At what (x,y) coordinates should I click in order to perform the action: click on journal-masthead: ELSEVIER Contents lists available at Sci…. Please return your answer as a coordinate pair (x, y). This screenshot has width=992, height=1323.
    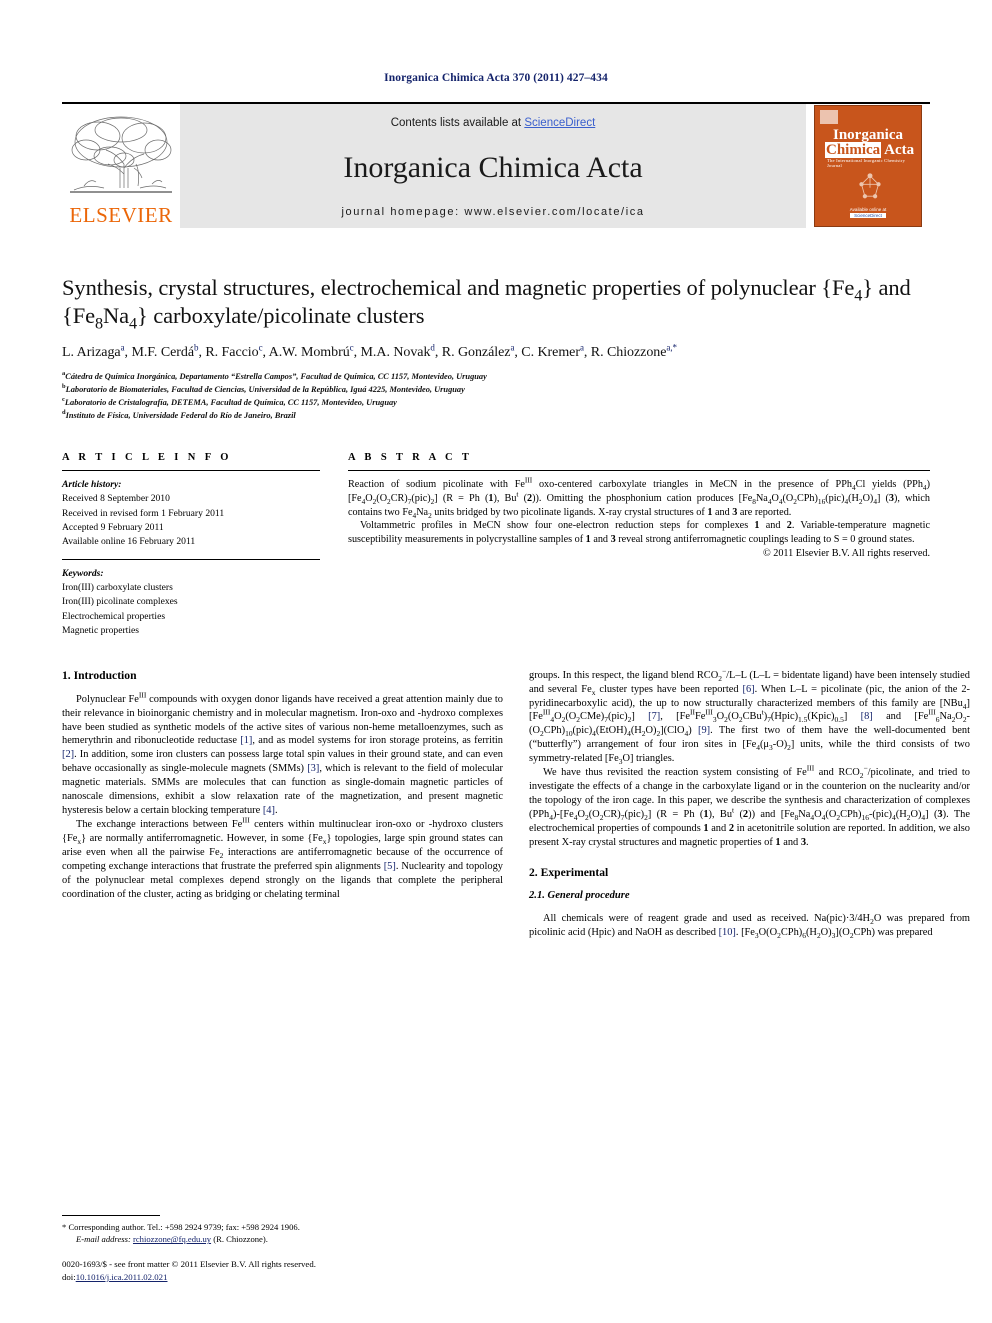
    Looking at the image, I should click on (496, 165).